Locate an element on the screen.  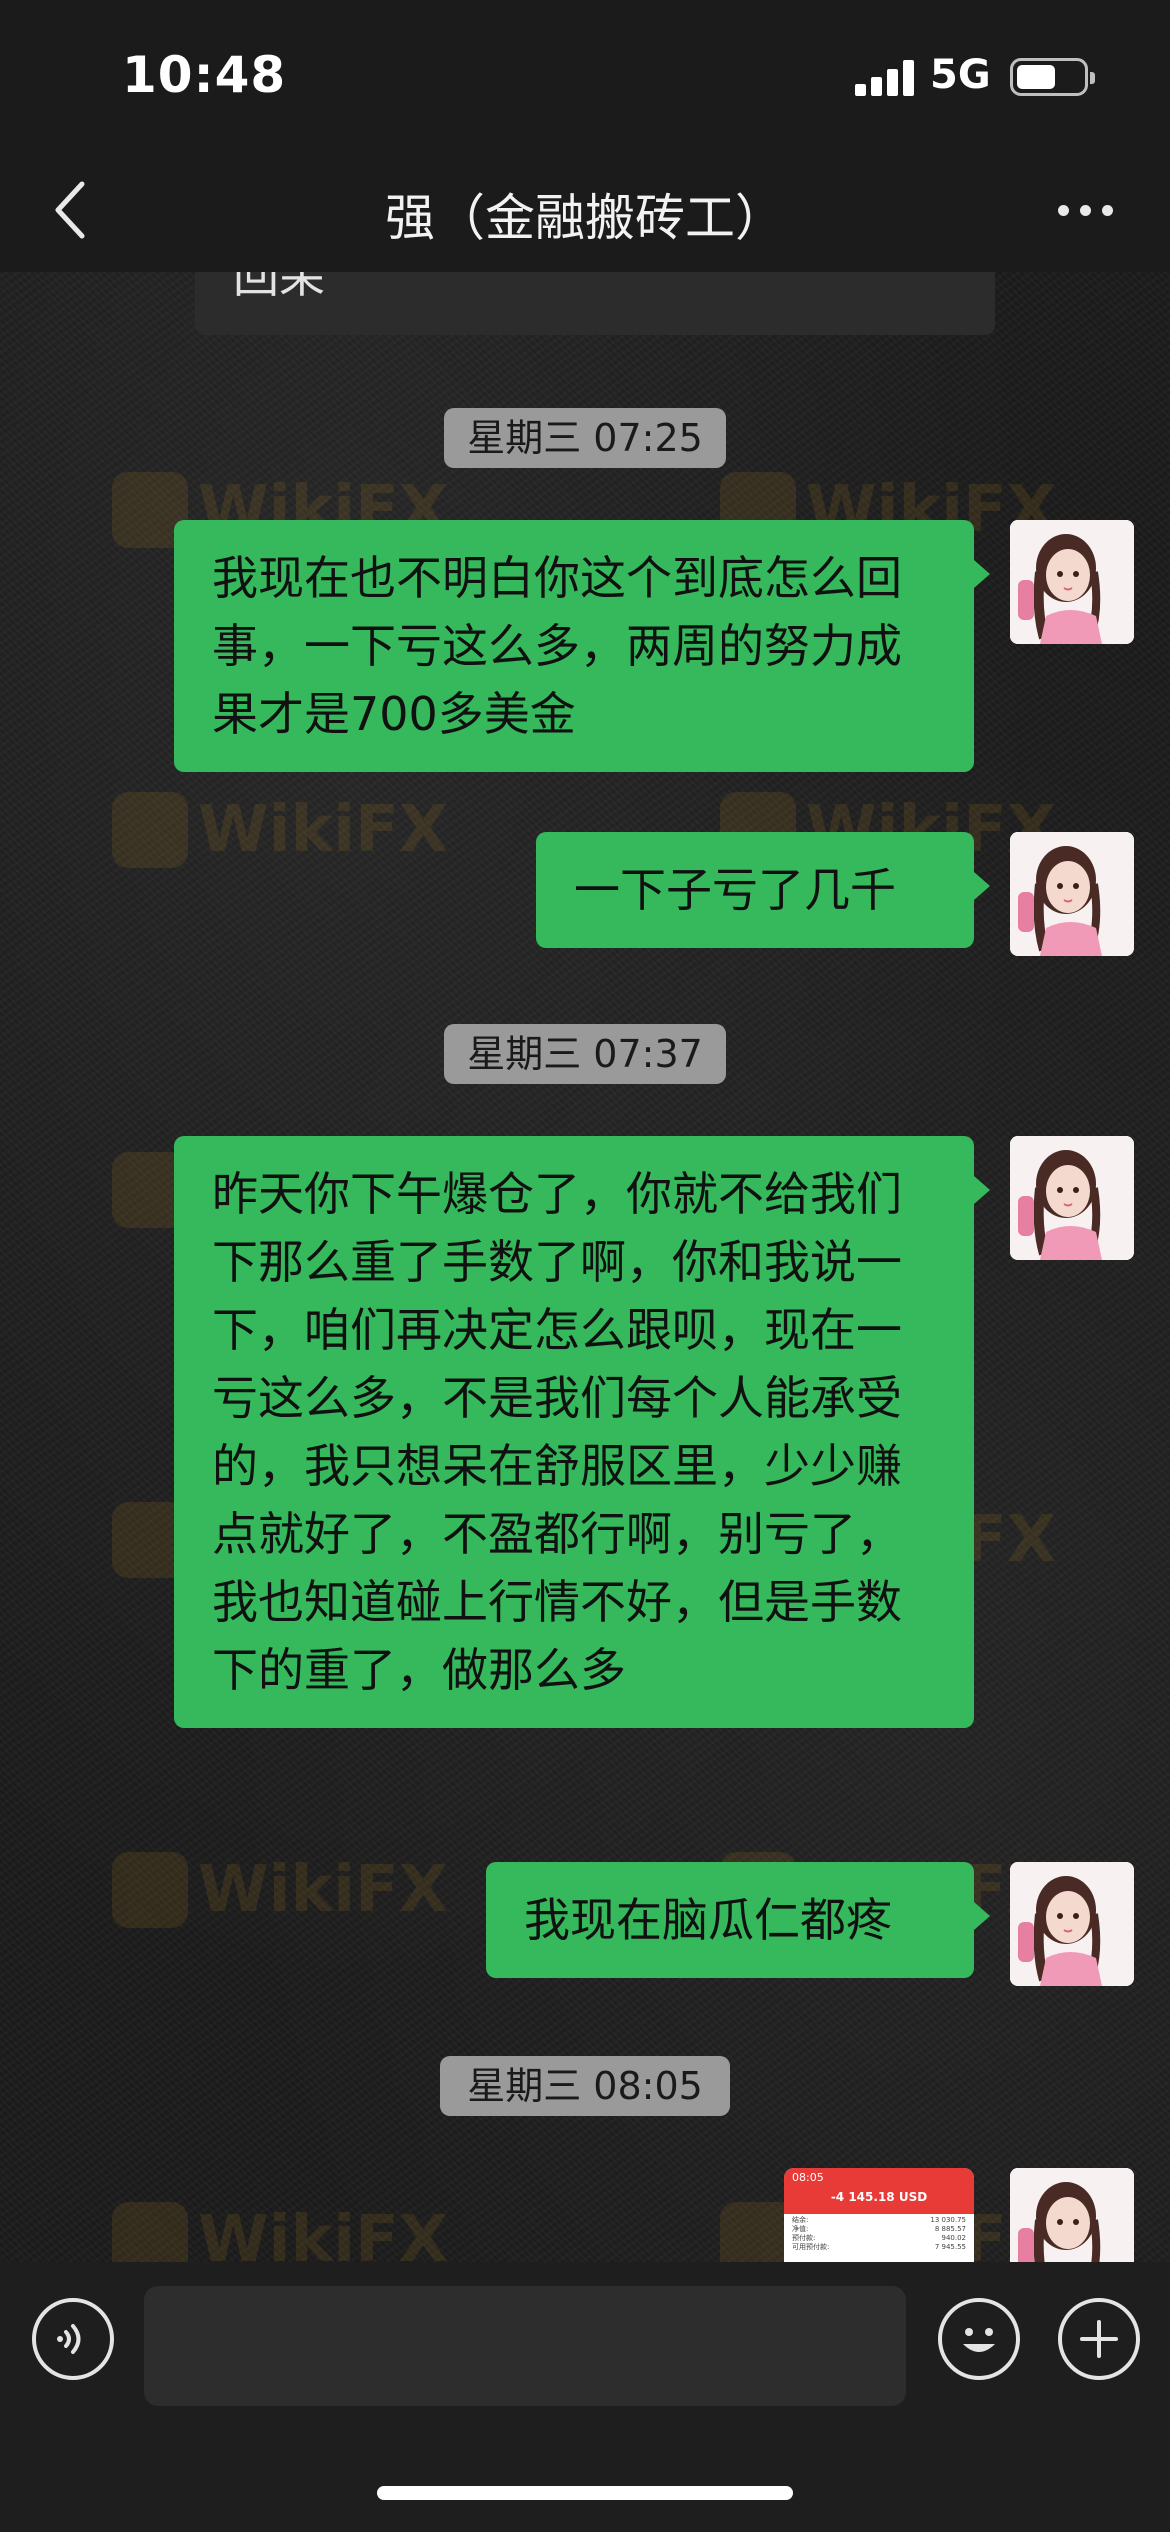
chat-header: 强（金融搬砖工） is located at coordinates (585, 211).